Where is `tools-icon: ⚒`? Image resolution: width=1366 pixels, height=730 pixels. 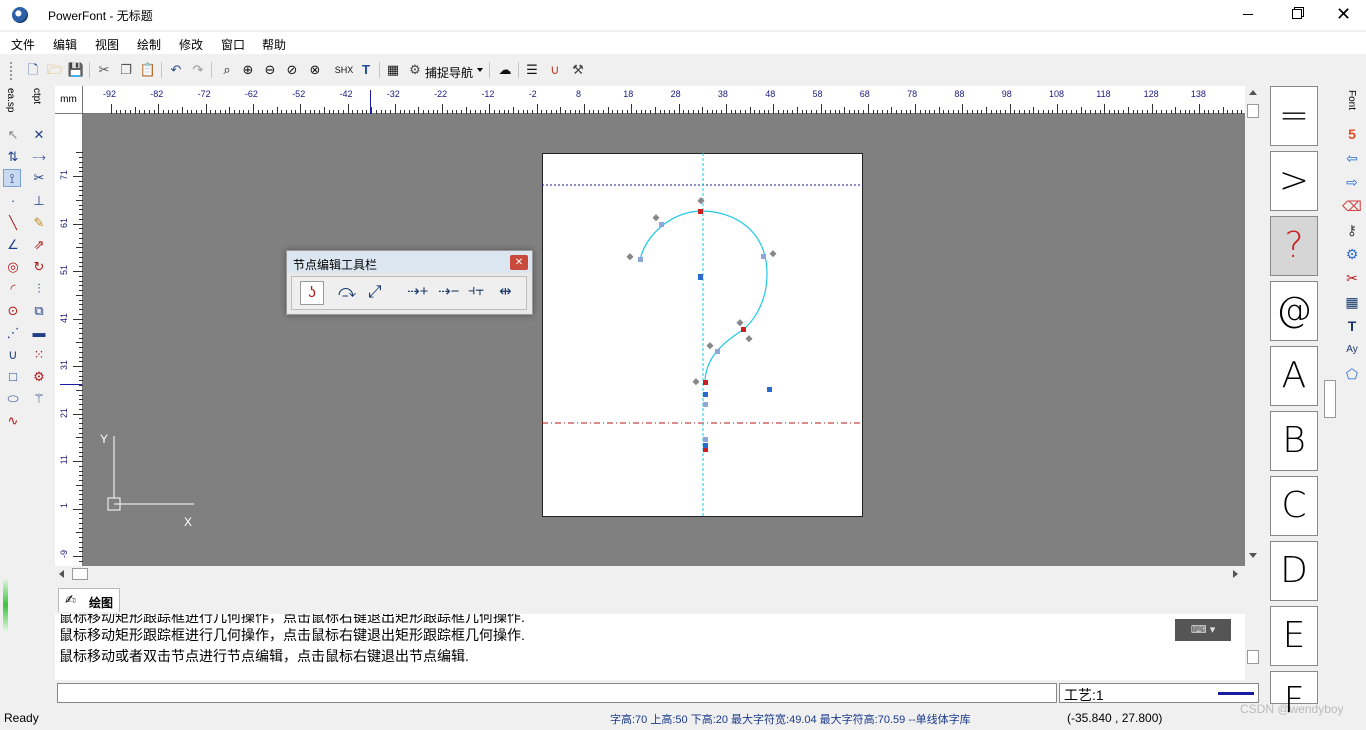
tools-icon: ⚒ is located at coordinates (578, 70).